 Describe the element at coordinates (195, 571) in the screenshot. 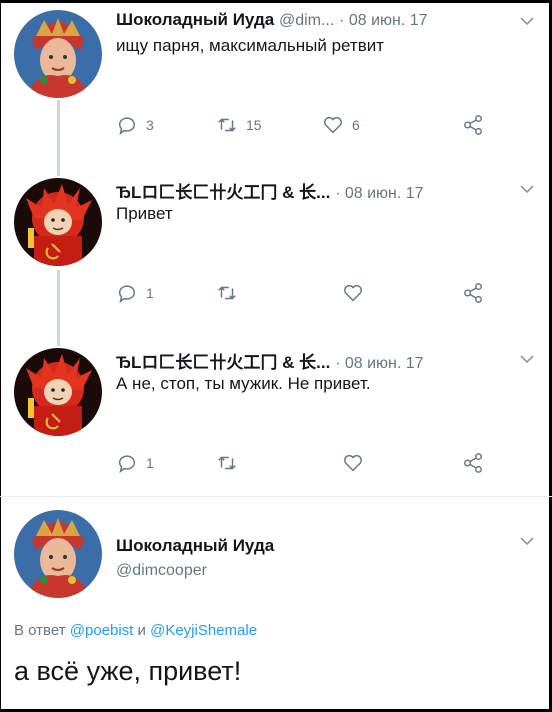

I see `author-handle: @dimcooper` at that location.